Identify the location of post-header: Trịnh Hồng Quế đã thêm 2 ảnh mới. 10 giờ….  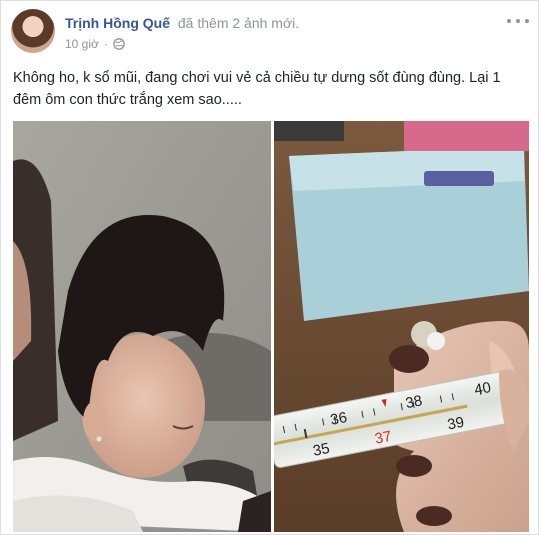
(271, 34).